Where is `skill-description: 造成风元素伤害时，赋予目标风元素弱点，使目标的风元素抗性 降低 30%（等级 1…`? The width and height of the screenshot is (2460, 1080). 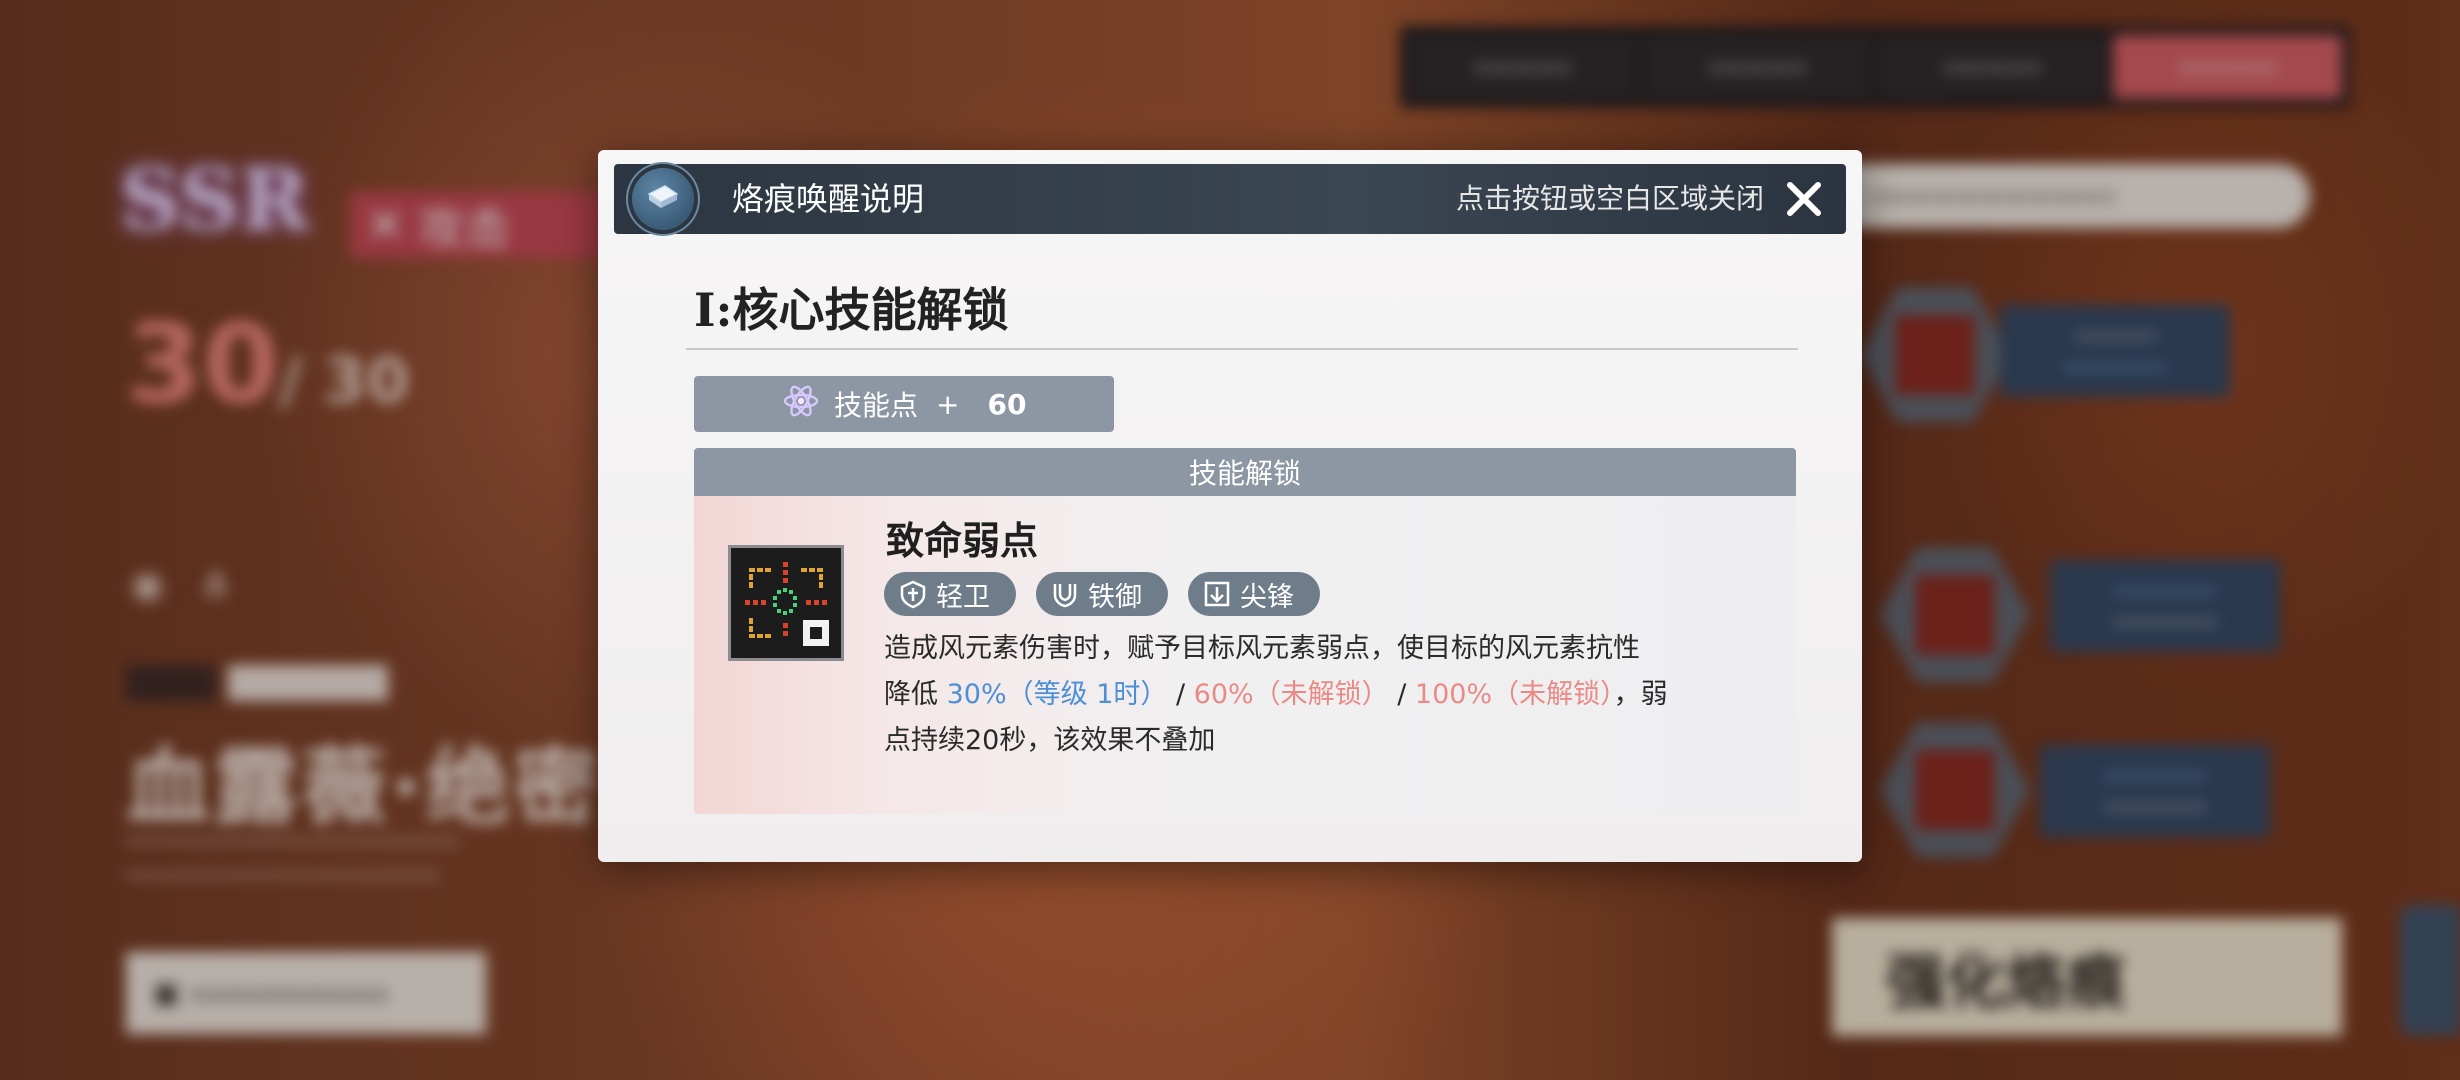
skill-description: 造成风元素伤害时，赋予目标风元素弱点，使目标的风元素抗性 降低 30%（等级 1… is located at coordinates (1324, 695).